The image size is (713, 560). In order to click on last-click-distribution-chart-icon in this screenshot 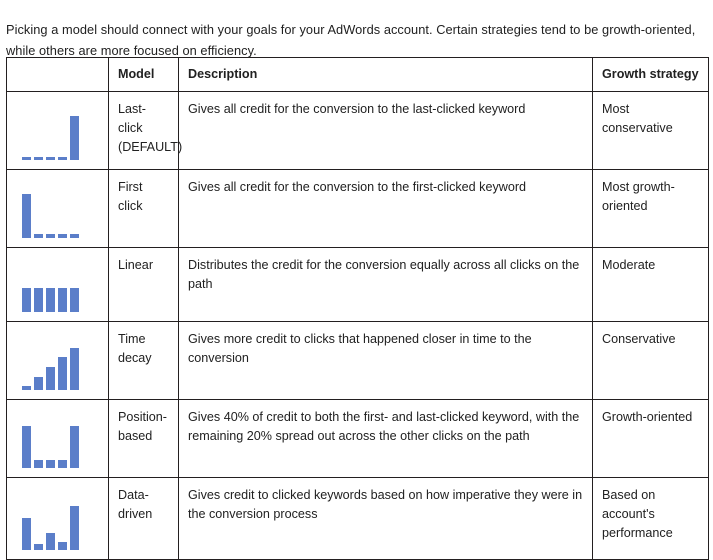, I will do `click(53, 138)`.